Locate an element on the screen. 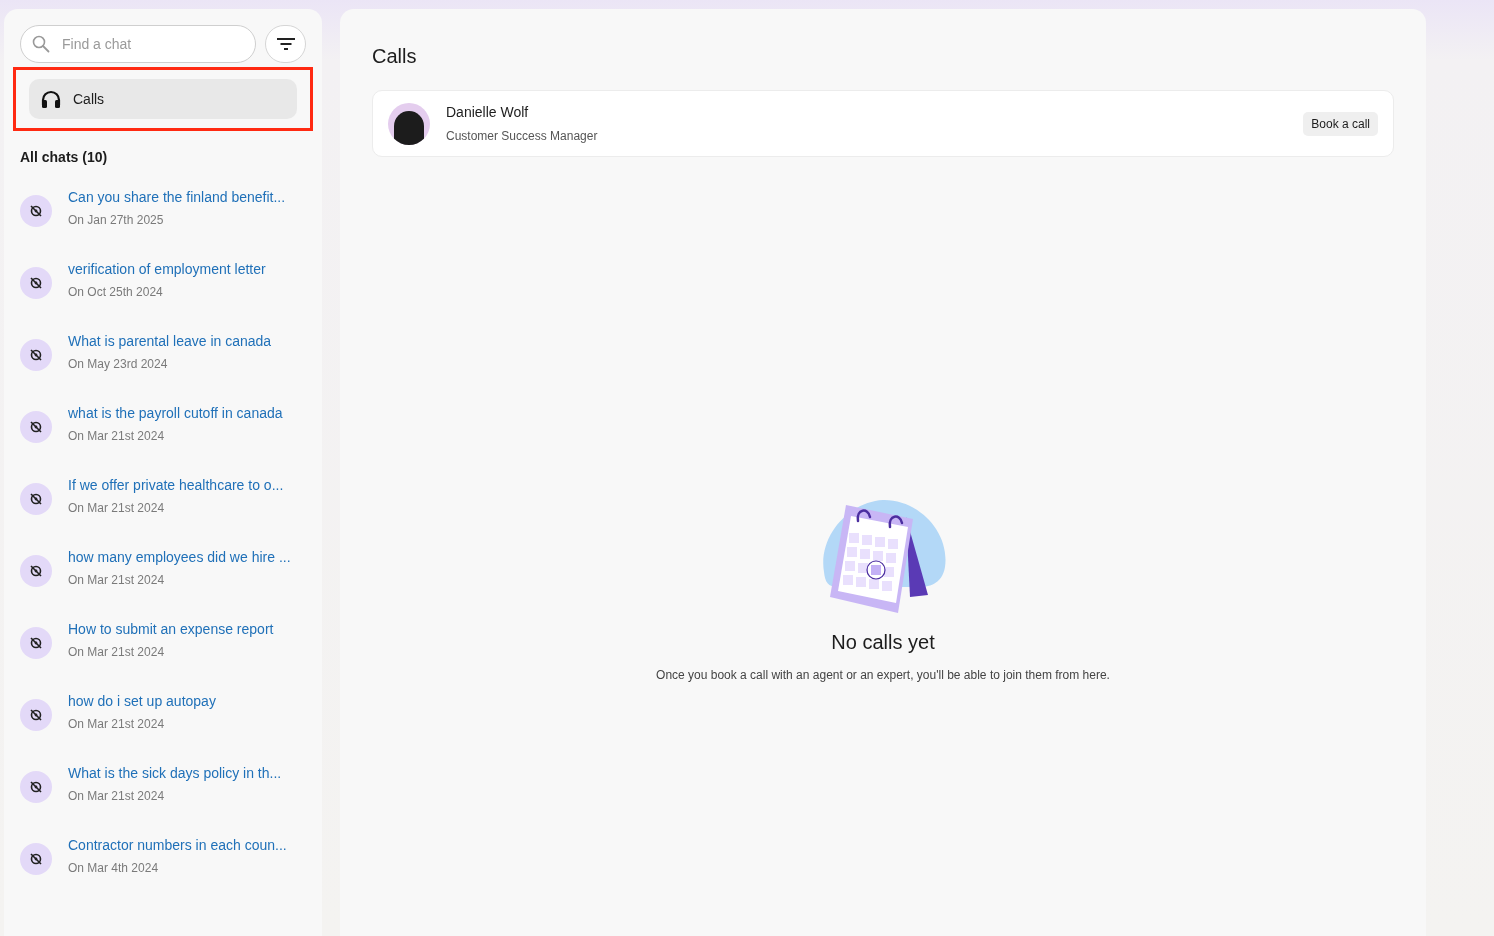 Image resolution: width=1494 pixels, height=936 pixels. chat-date: On May 23rd 2024 is located at coordinates (118, 364).